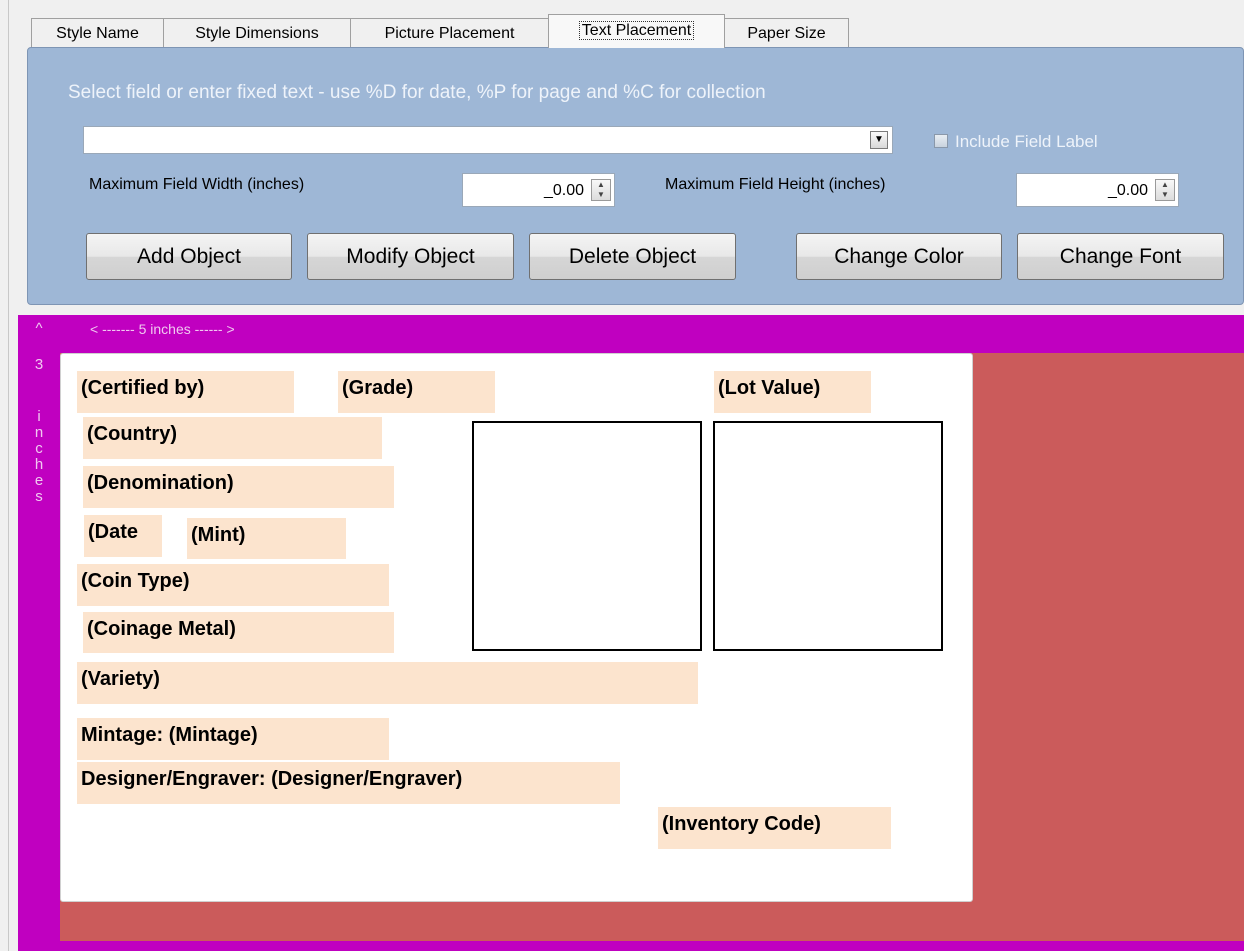  I want to click on ruler-char: 3, so click(39, 364).